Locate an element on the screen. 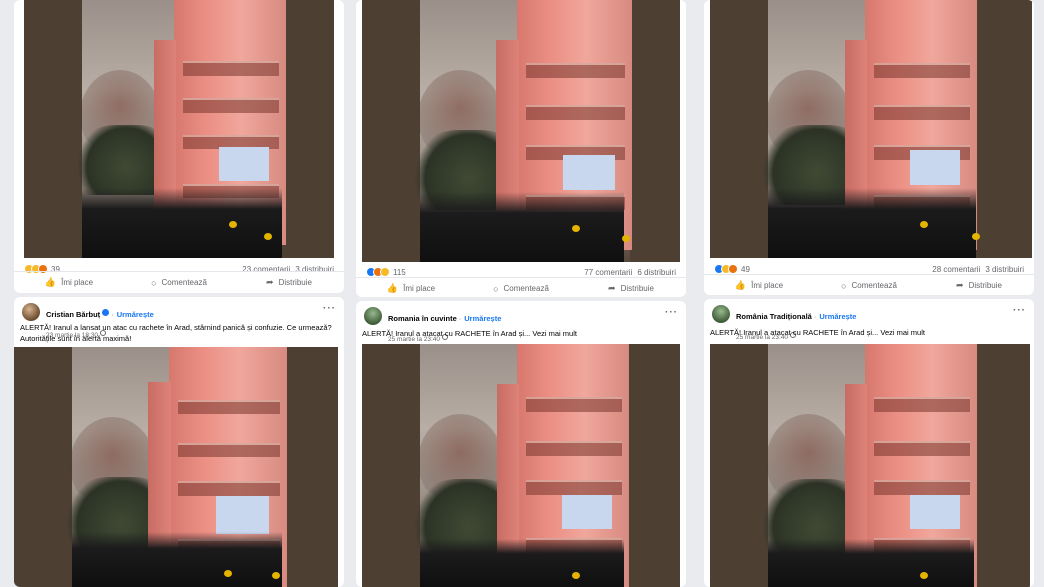 This screenshot has height=587, width=1044. author-name: România Tradițională is located at coordinates (774, 316).